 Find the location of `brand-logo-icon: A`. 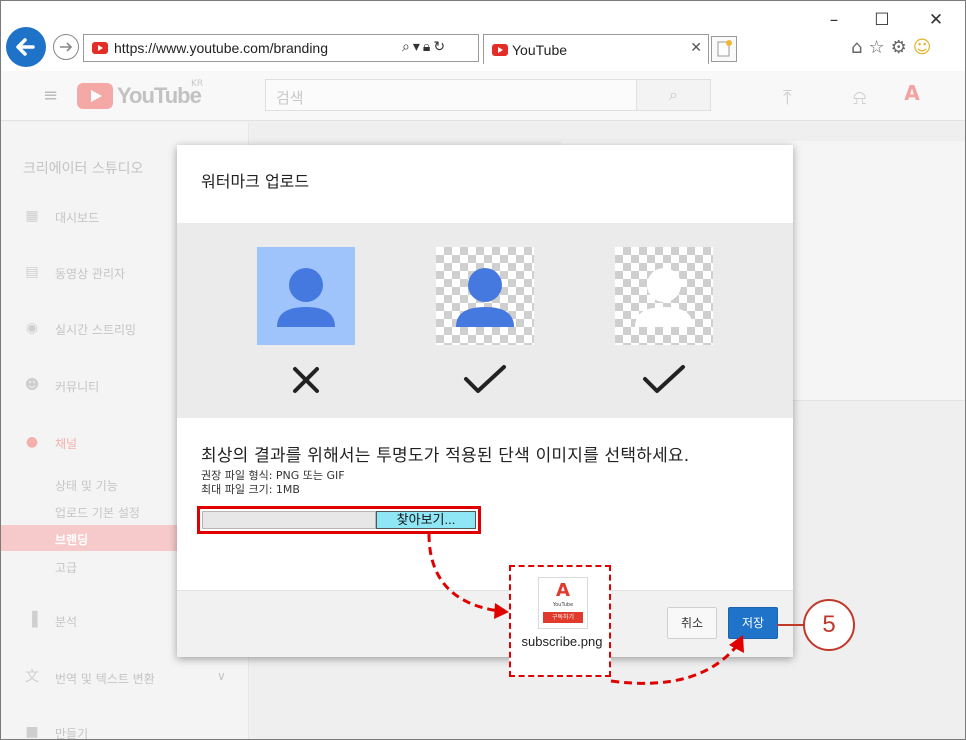

brand-logo-icon: A is located at coordinates (563, 590).